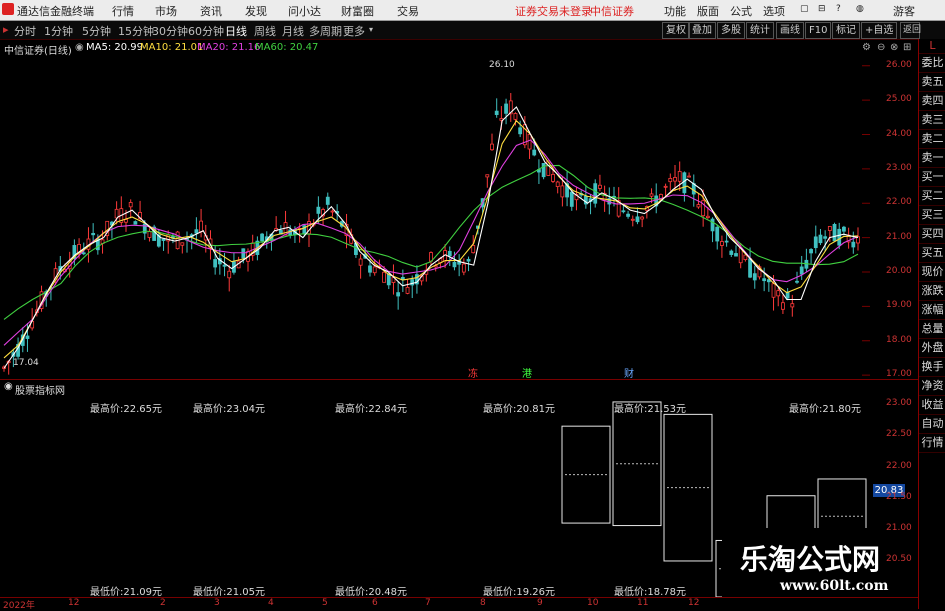  I want to click on price-axis-label: 26.00, so click(899, 64).